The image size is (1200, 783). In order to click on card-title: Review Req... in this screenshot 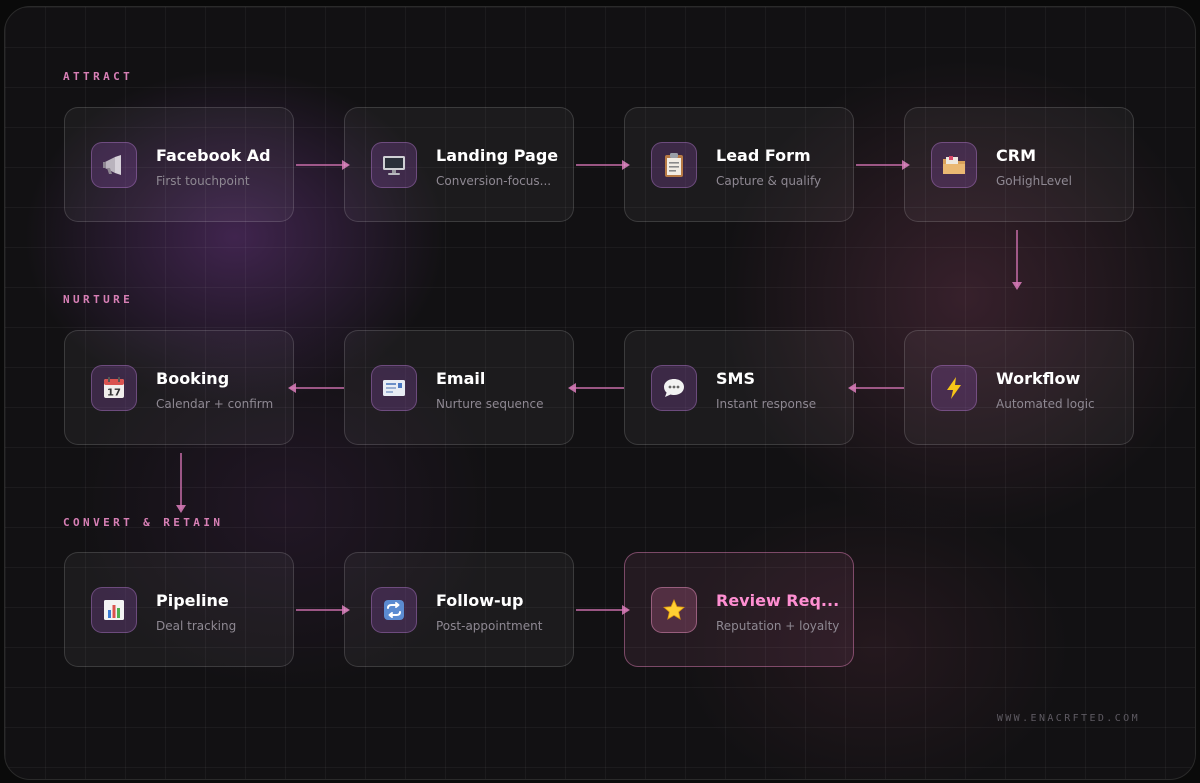, I will do `click(778, 600)`.